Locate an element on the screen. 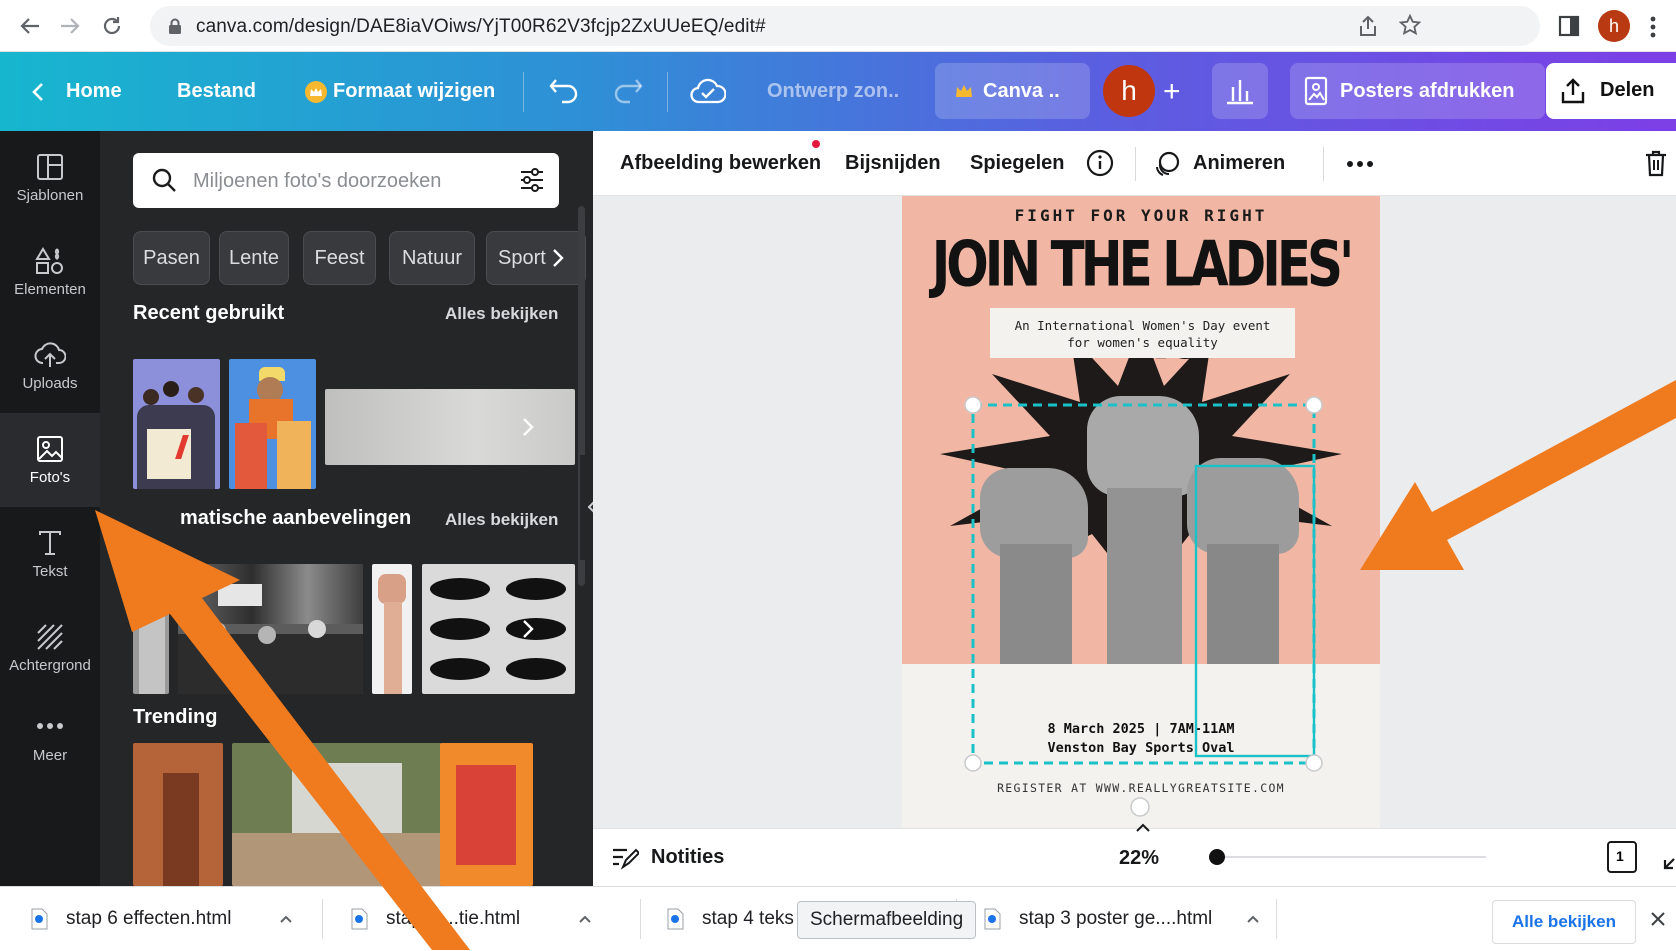 This screenshot has width=1676, height=951. download-item: stap 4 teks is located at coordinates (730, 919).